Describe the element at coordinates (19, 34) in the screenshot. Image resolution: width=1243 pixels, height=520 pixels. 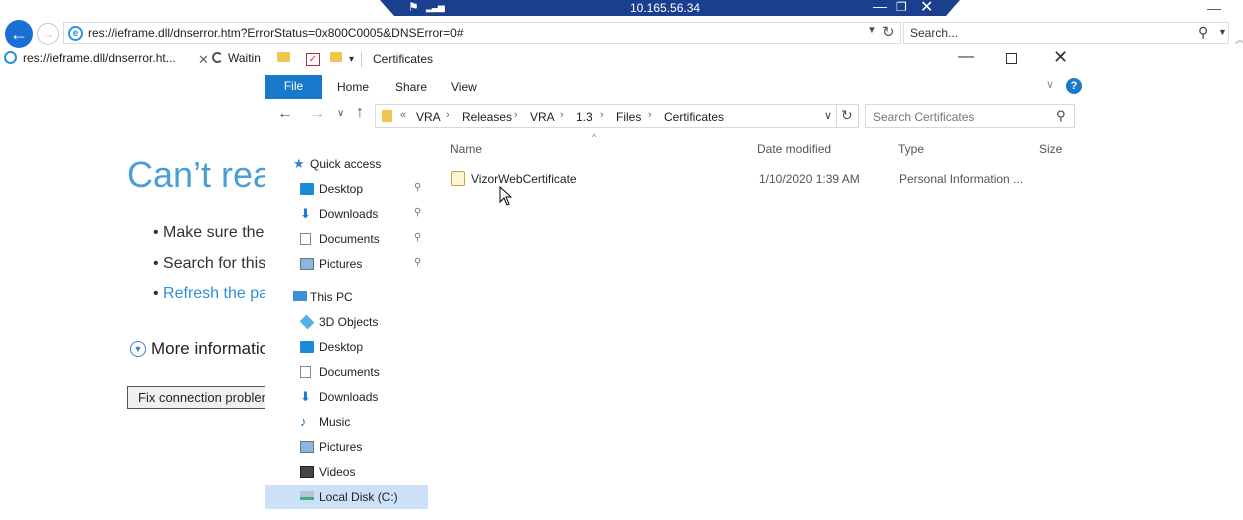
I see `browser-back-button: ←` at that location.